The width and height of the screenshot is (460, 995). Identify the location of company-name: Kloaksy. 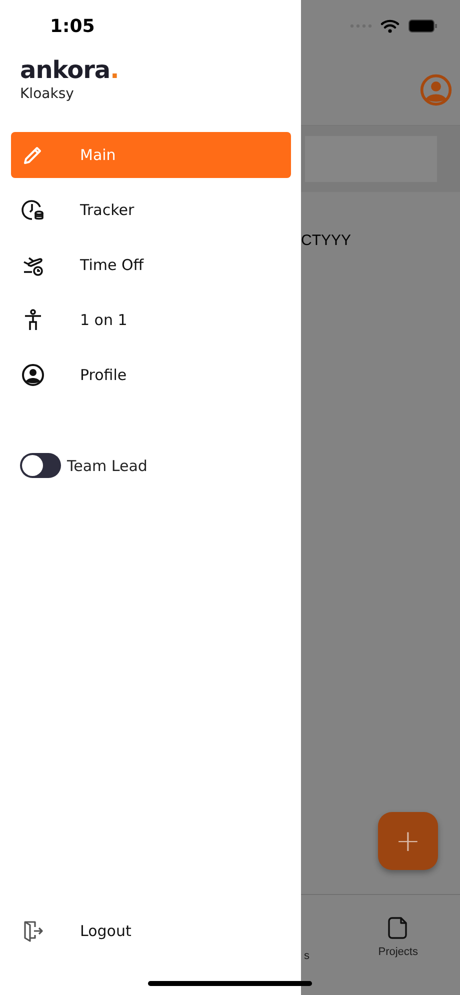
(47, 94).